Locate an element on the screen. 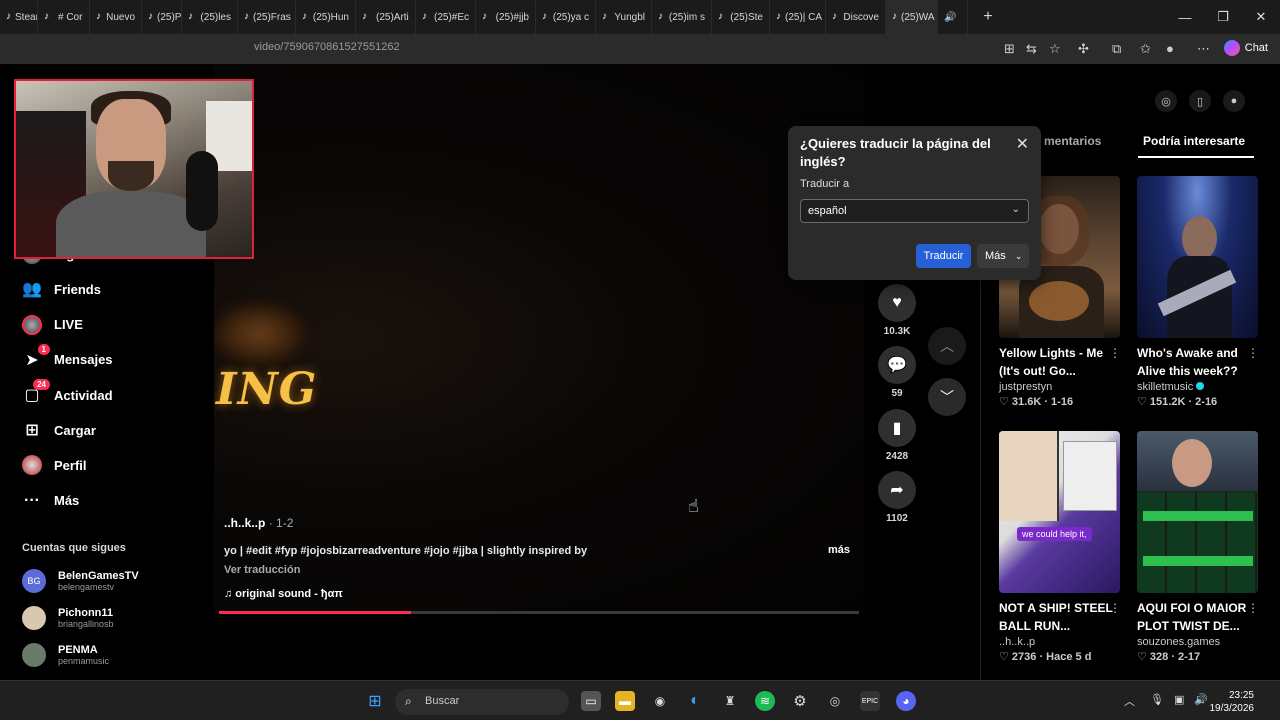  taskbar-search: ⌕ Buscar is located at coordinates (482, 702).